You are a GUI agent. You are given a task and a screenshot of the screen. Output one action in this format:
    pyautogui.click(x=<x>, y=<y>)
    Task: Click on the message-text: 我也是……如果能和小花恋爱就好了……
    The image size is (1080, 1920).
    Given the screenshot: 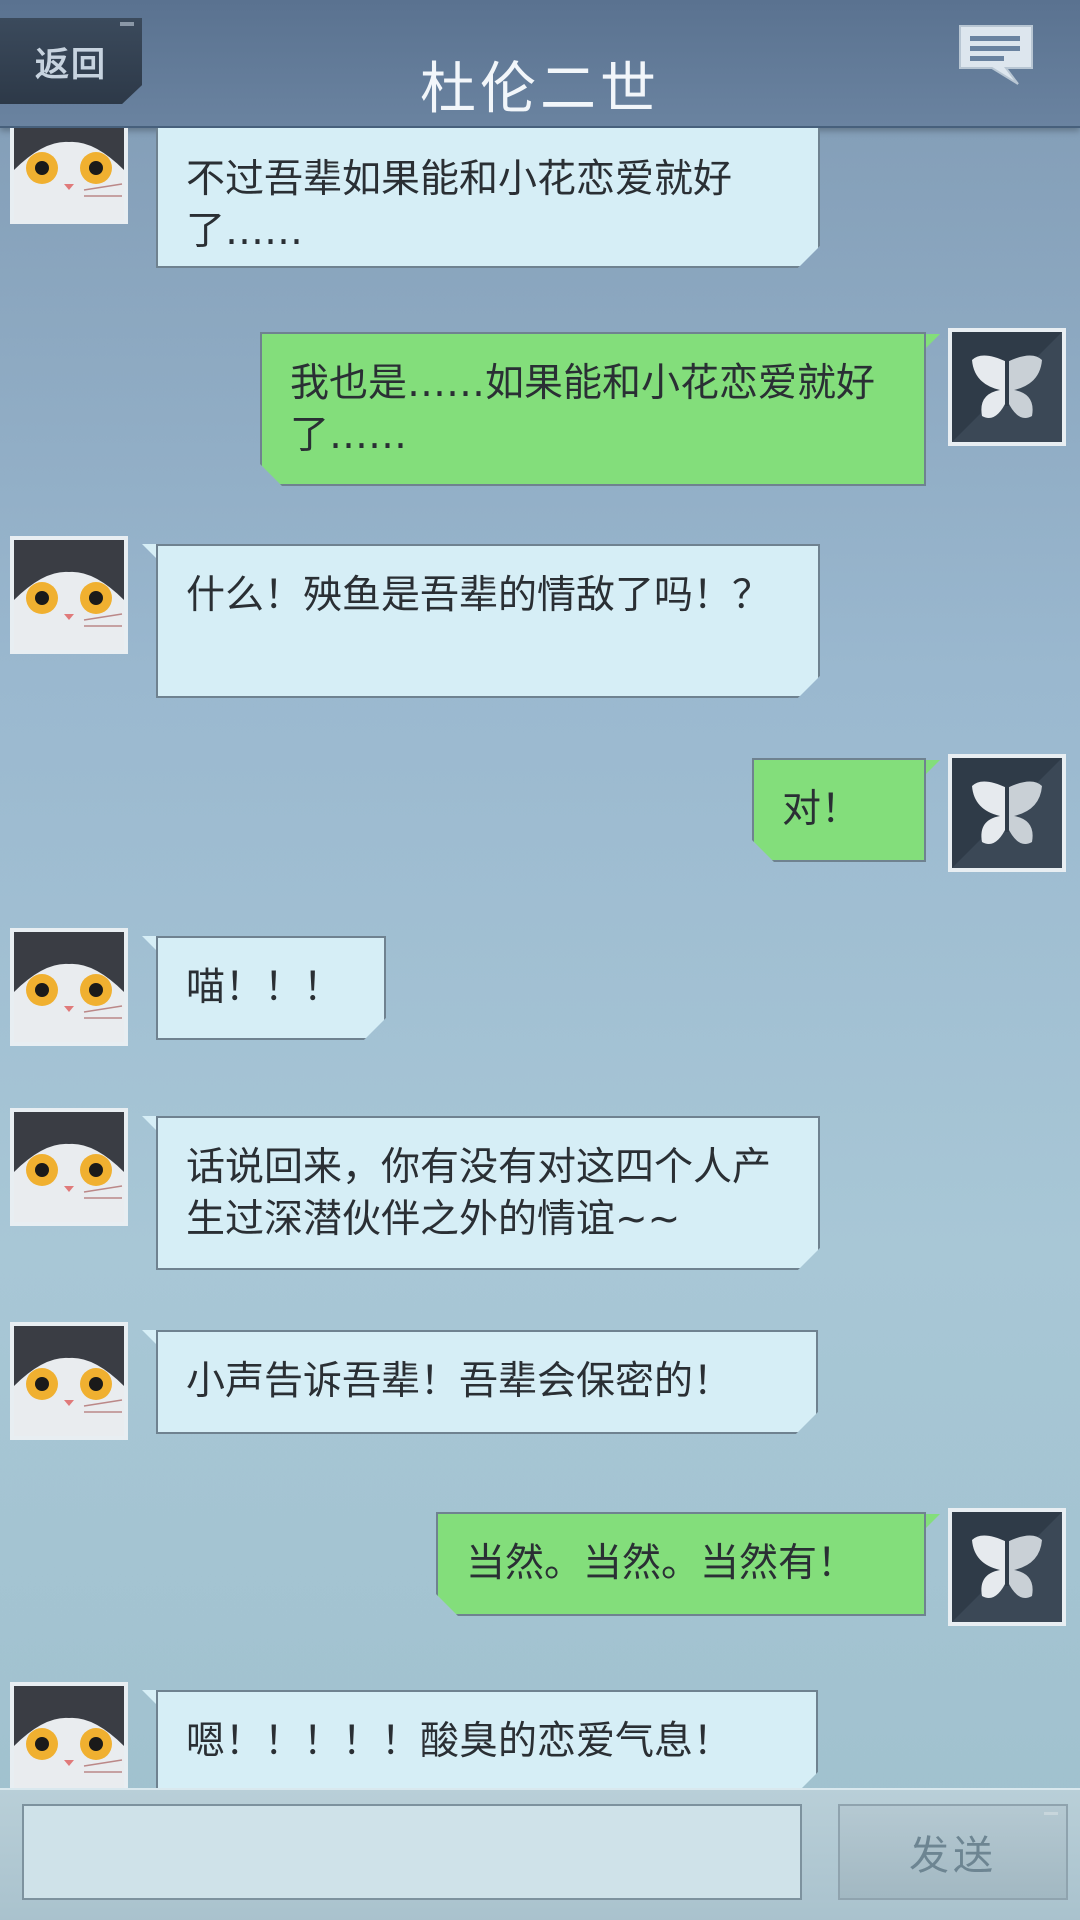 What is the action you would take?
    pyautogui.click(x=583, y=409)
    